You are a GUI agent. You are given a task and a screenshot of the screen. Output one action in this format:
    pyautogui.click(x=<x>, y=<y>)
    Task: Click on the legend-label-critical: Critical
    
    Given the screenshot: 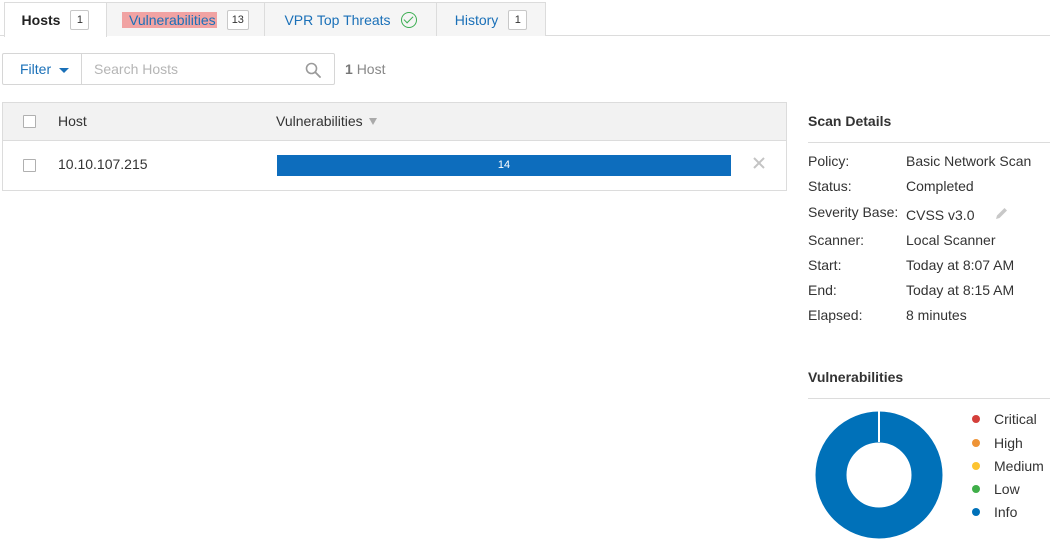 What is the action you would take?
    pyautogui.click(x=1015, y=419)
    